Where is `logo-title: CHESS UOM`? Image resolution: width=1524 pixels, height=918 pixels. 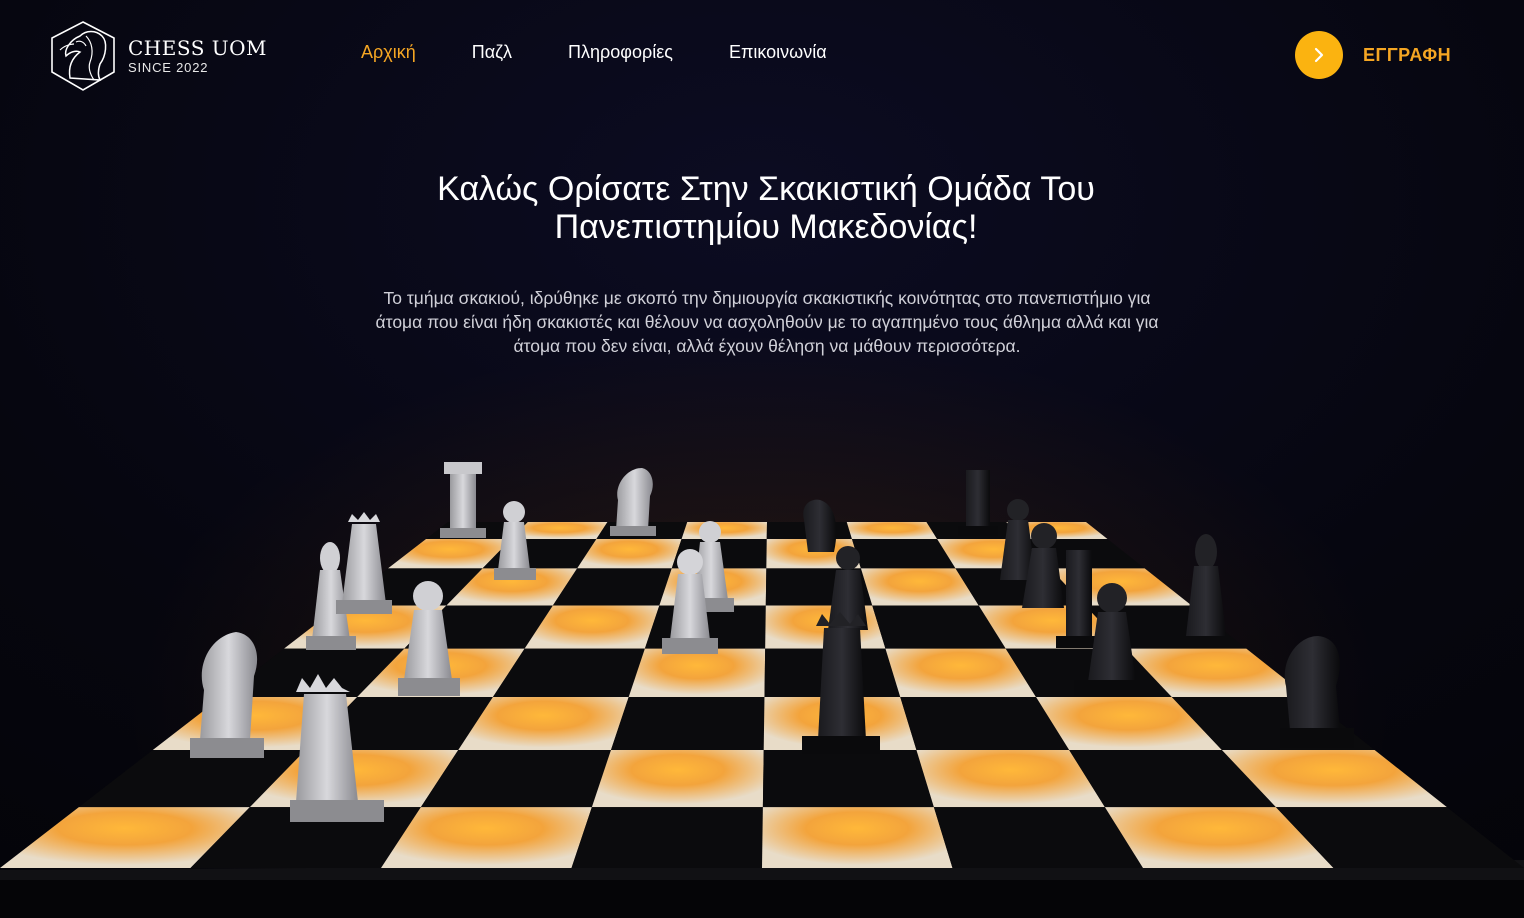 logo-title: CHESS UOM is located at coordinates (197, 48).